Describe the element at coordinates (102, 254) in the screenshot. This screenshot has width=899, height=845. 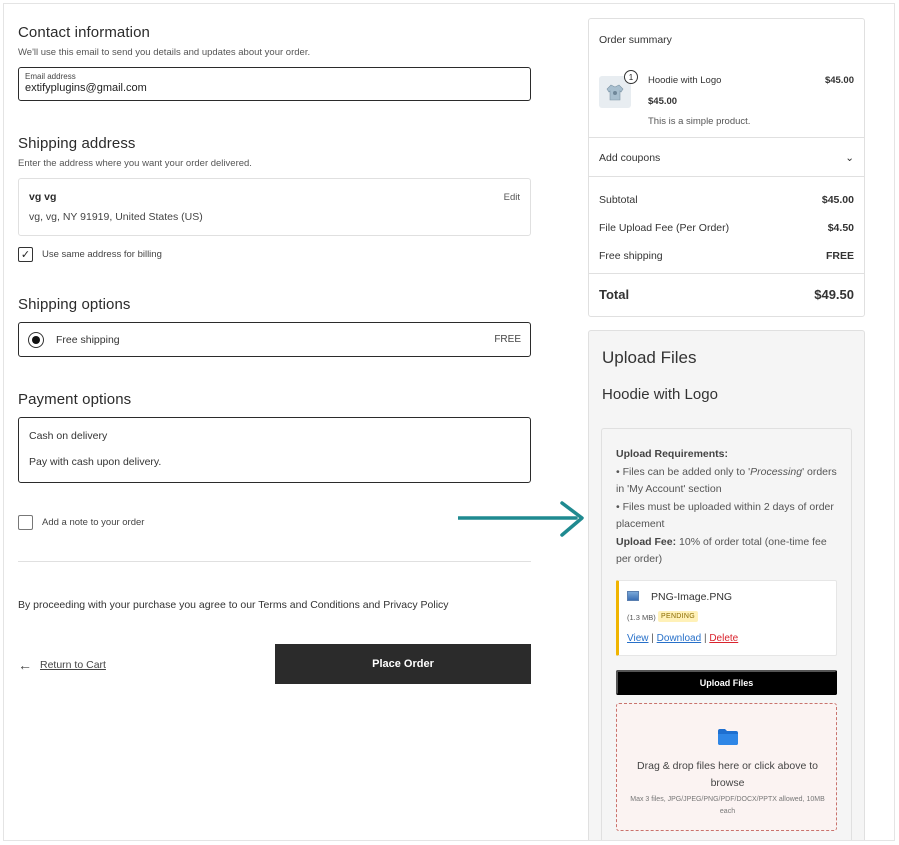
I see `same-billing-label: Use same address for billing` at that location.